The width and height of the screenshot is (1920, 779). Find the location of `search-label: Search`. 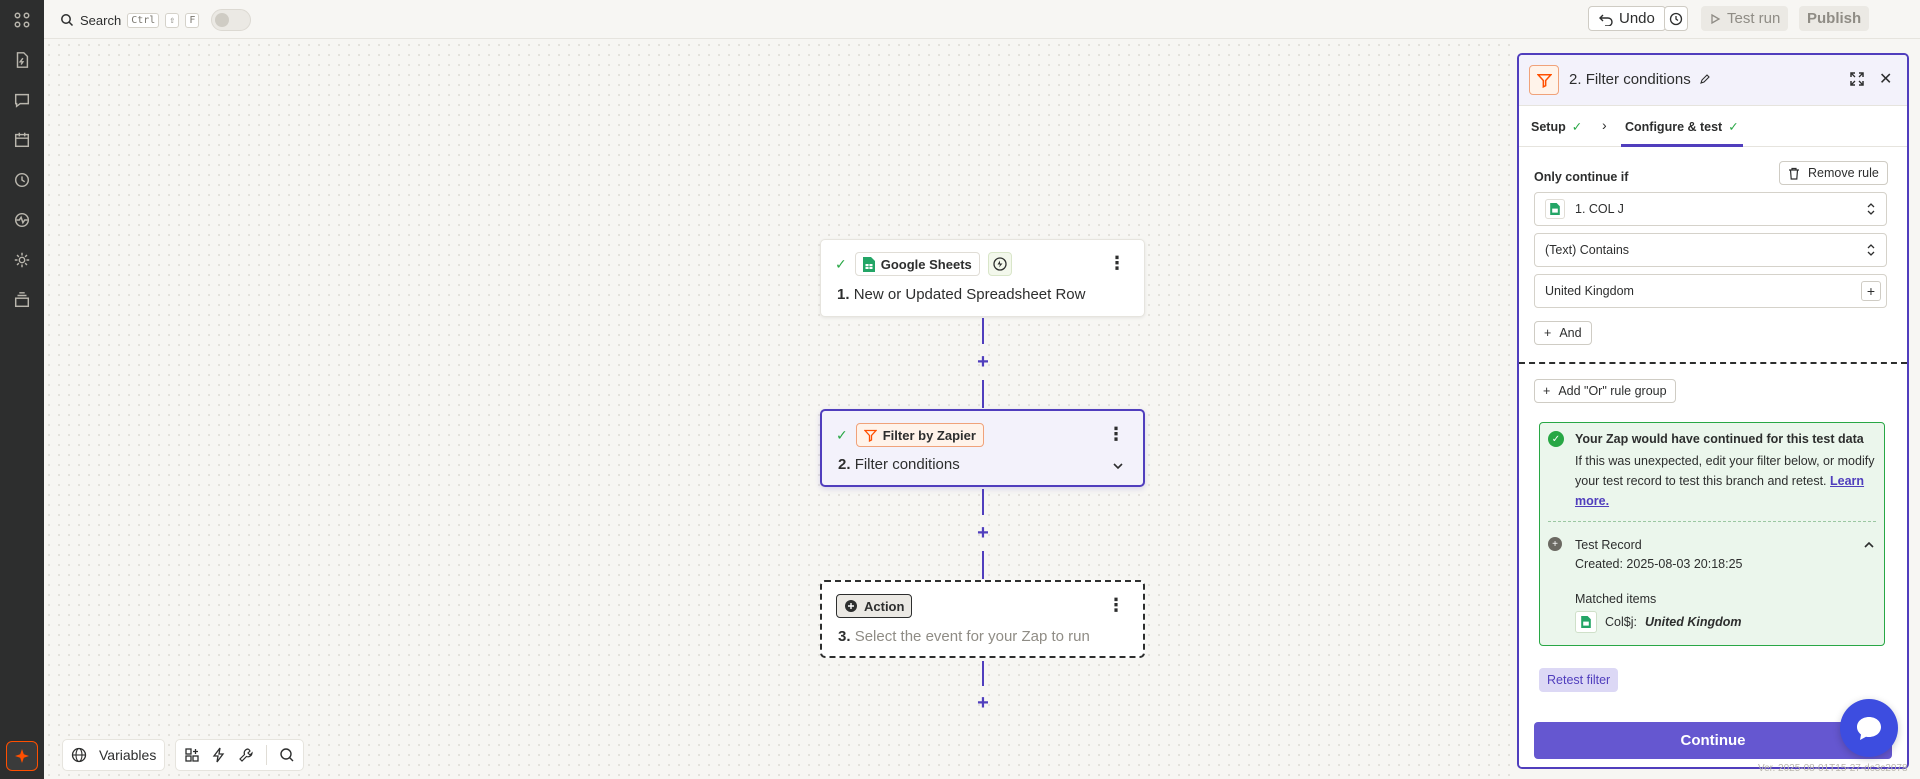

search-label: Search is located at coordinates (101, 20).